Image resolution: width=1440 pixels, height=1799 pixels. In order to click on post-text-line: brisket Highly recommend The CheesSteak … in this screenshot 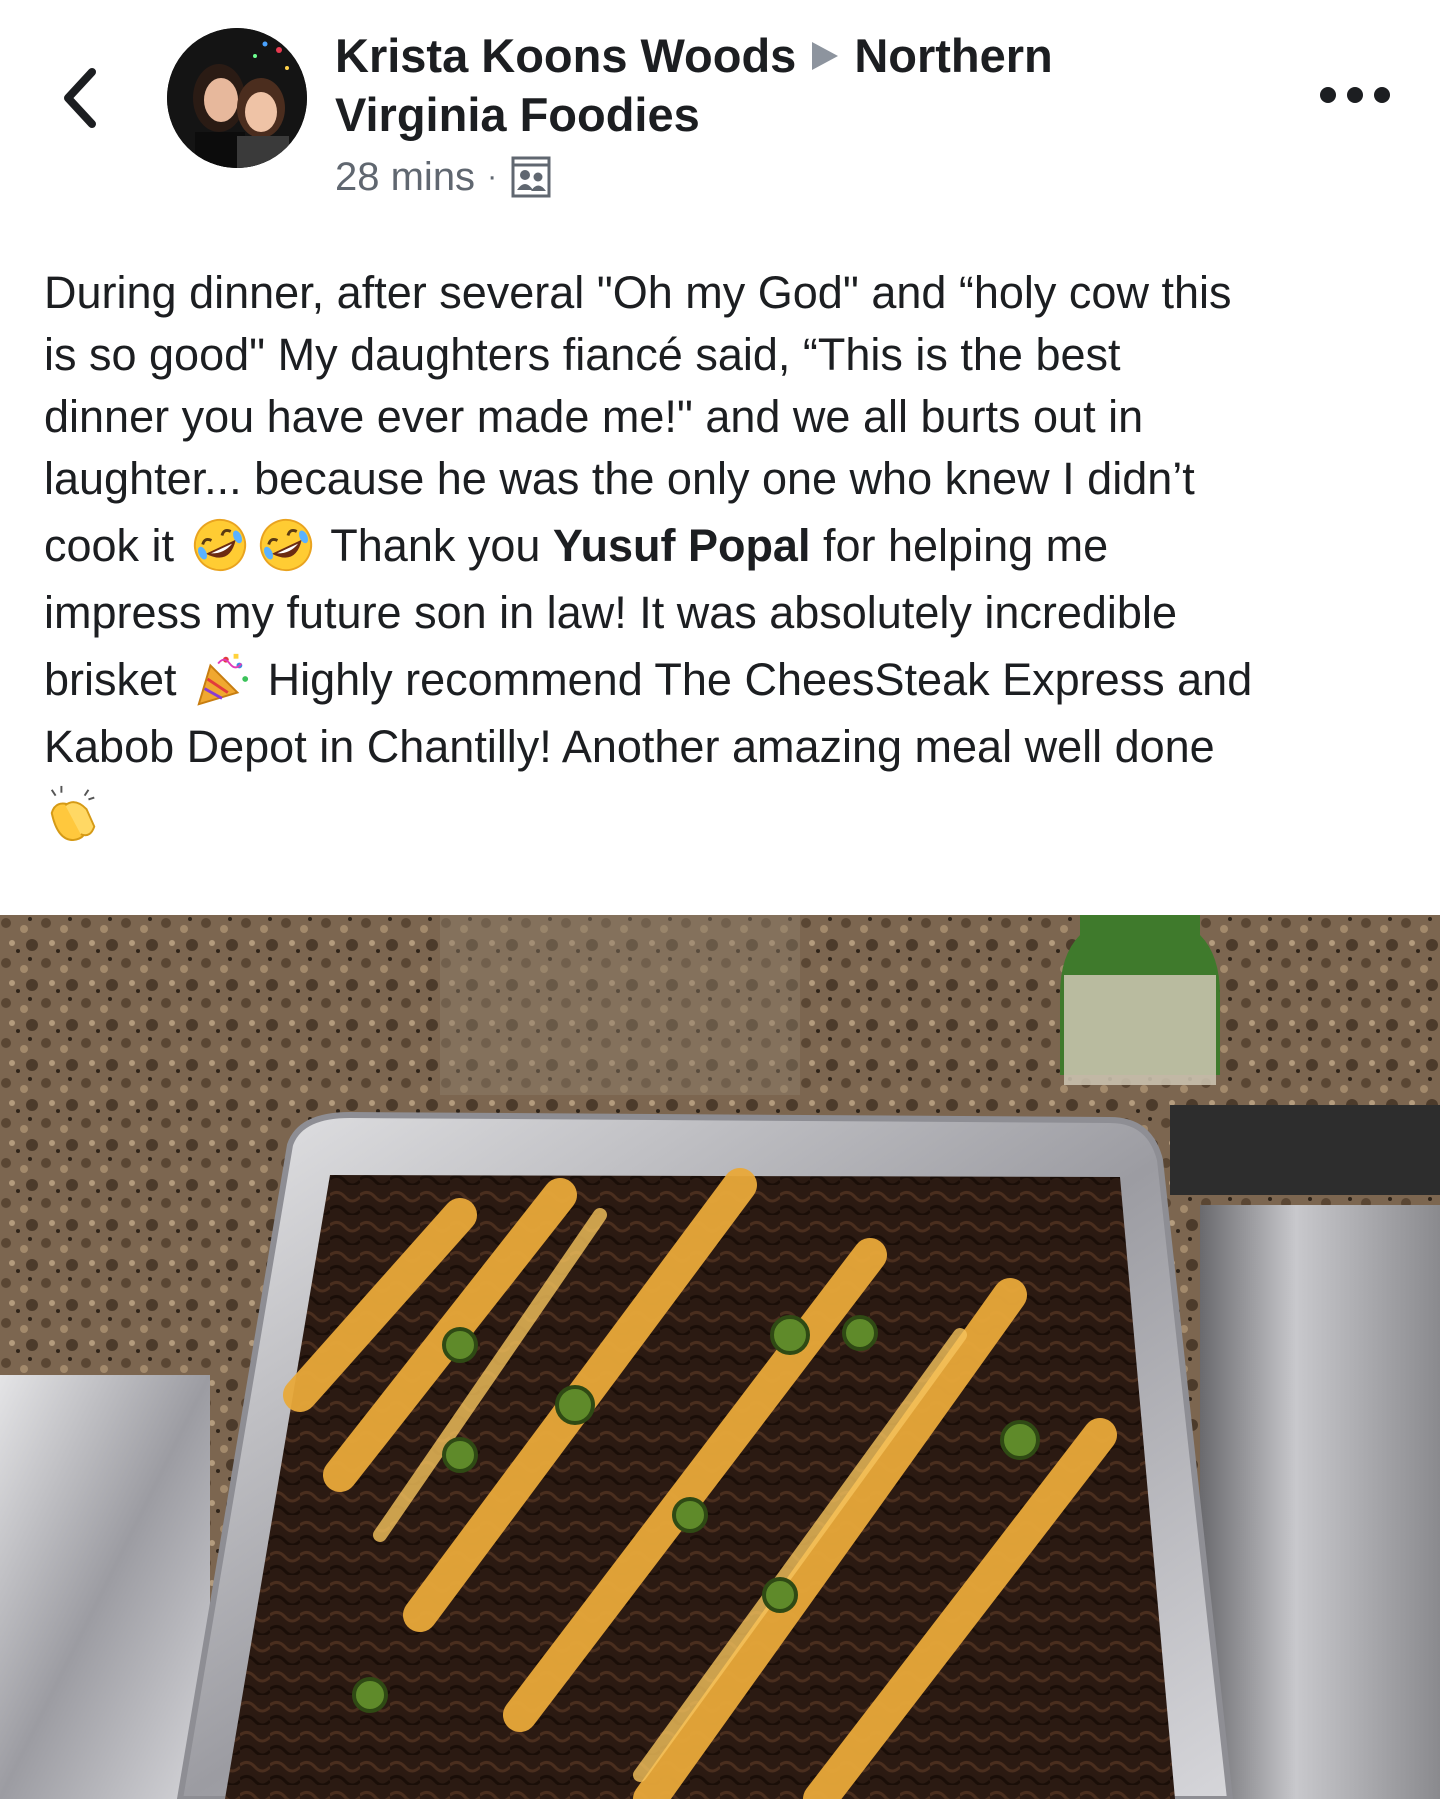, I will do `click(729, 680)`.